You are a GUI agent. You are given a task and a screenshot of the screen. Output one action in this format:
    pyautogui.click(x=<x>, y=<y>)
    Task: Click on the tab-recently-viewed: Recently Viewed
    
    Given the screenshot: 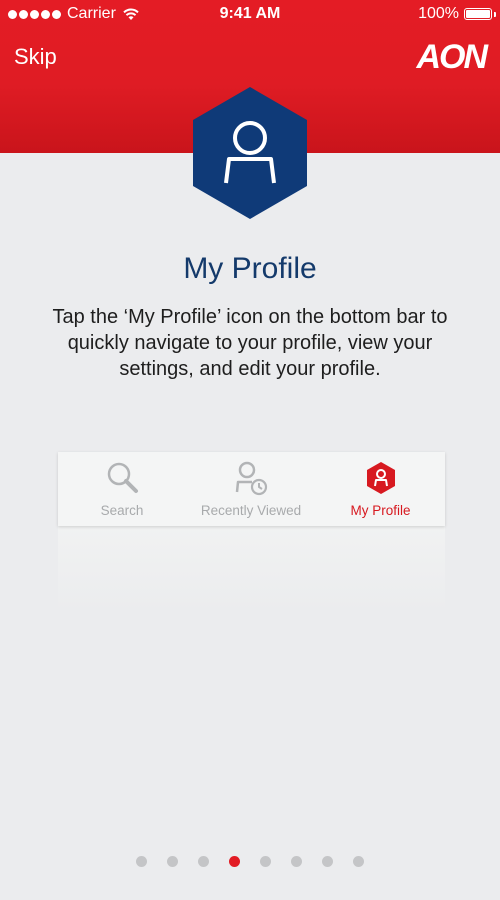 What is the action you would take?
    pyautogui.click(x=251, y=489)
    